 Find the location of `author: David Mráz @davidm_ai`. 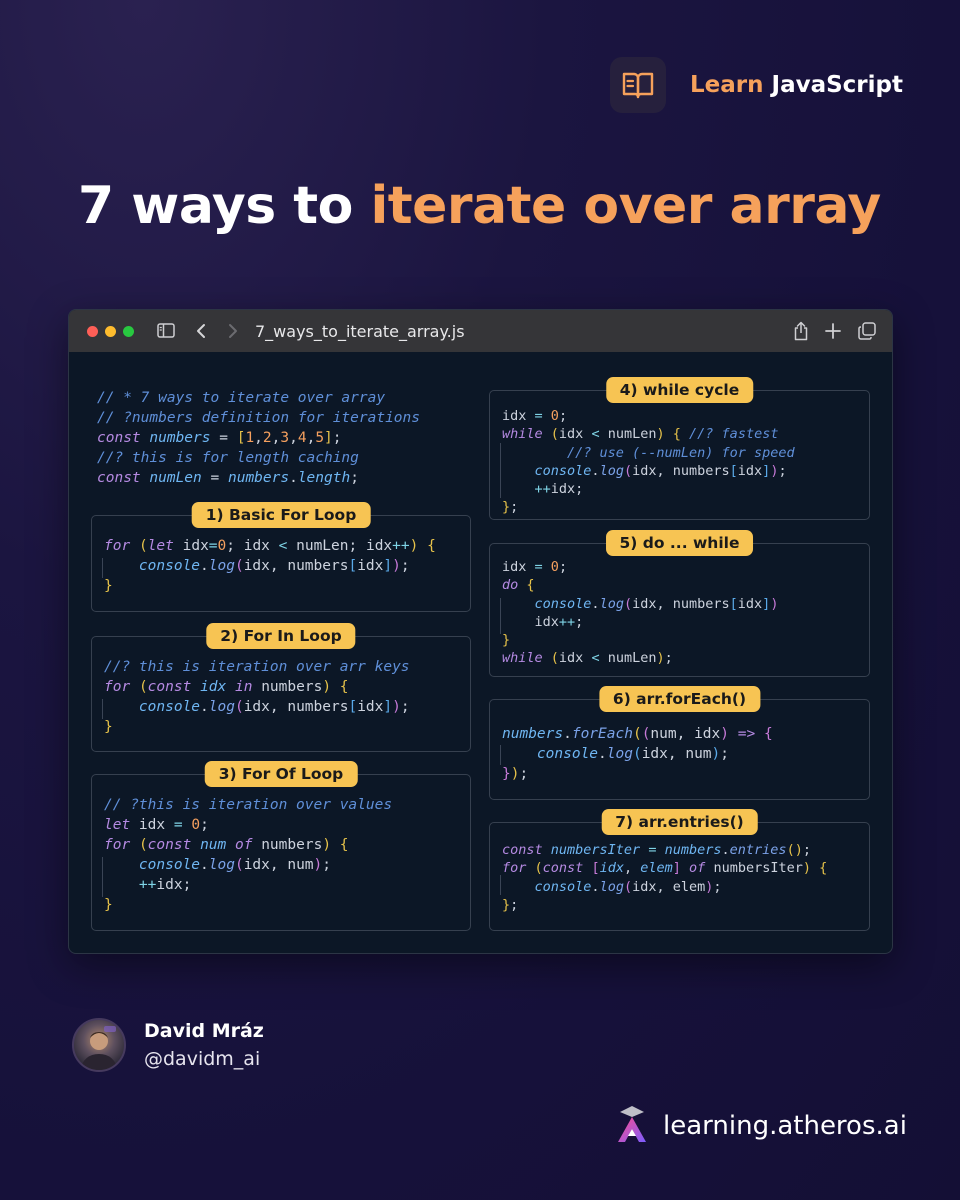

author: David Mráz @davidm_ai is located at coordinates (168, 1045).